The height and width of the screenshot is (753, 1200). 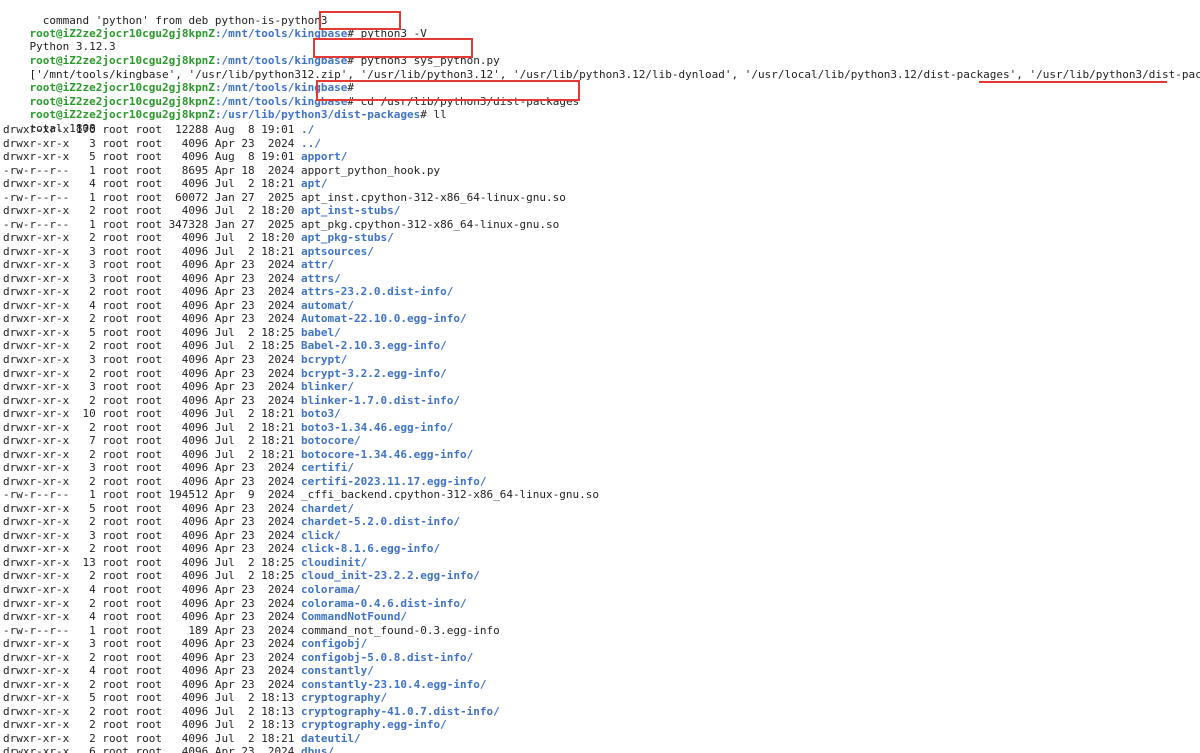 I want to click on listing-dir-name: certifi-2023.11.17.egg-info/, so click(x=394, y=481).